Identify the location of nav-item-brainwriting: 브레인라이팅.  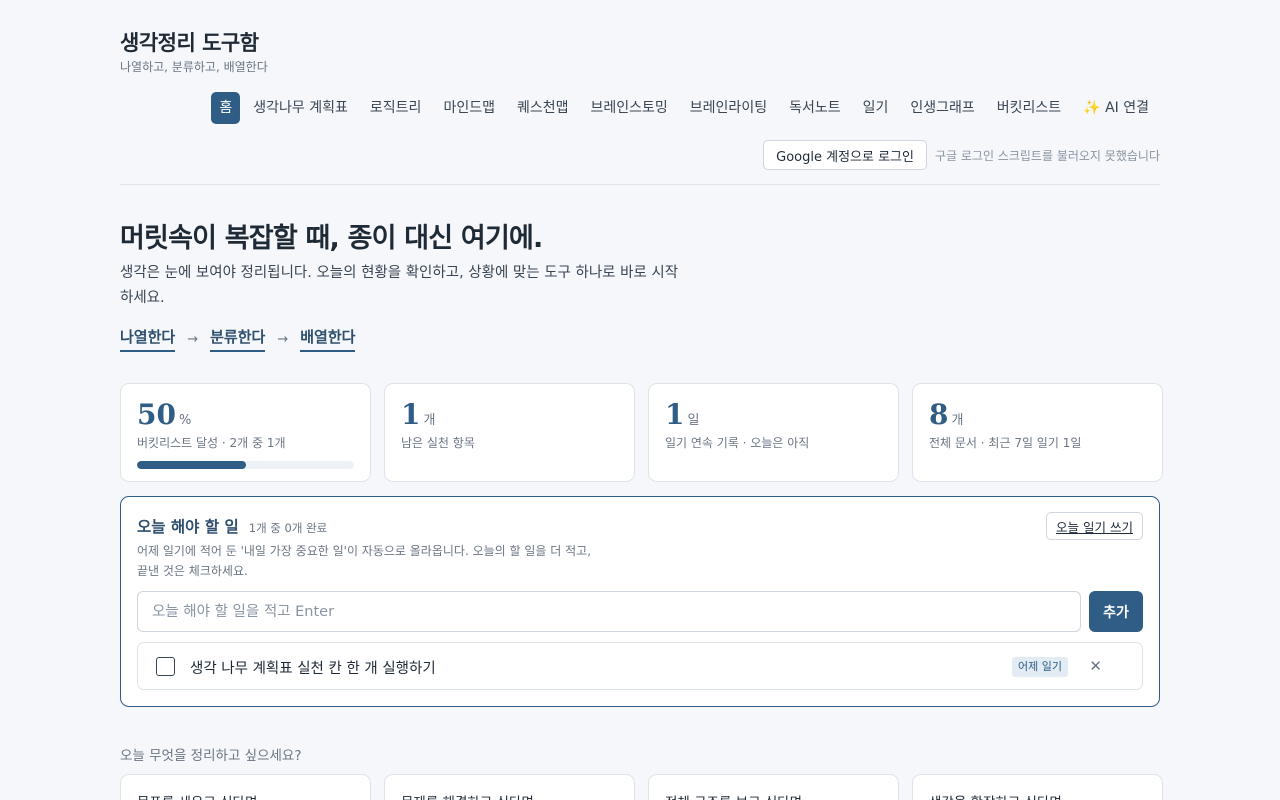
(728, 108).